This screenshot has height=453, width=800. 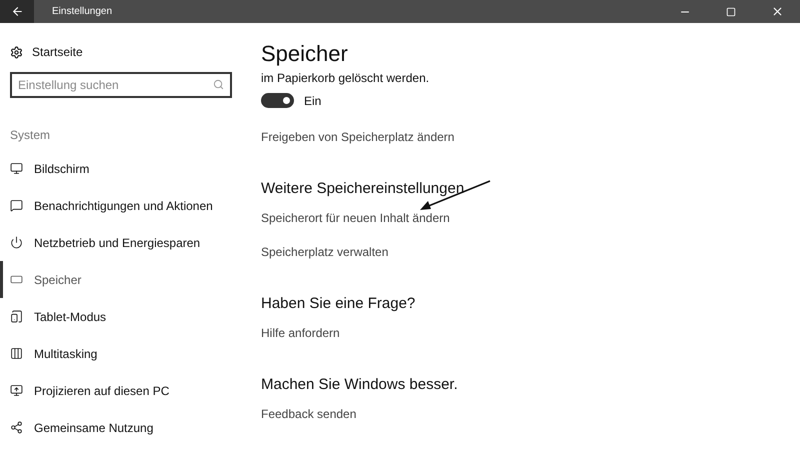 I want to click on section-heading: Weitere Speichereinstellungen, so click(x=362, y=188).